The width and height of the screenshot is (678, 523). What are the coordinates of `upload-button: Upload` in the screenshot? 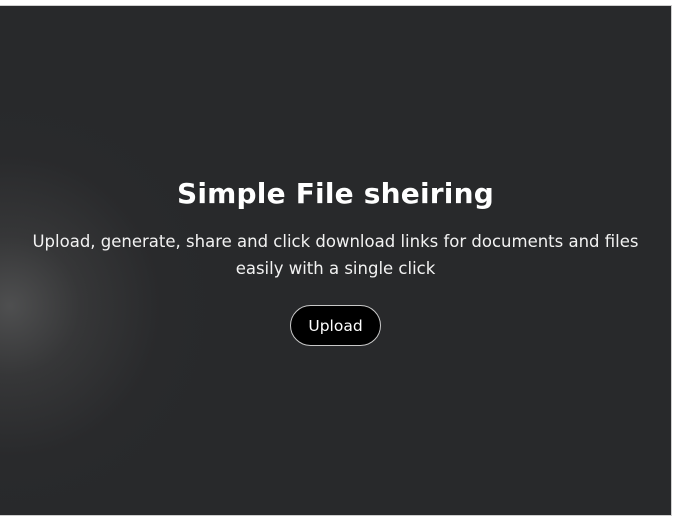 It's located at (335, 325).